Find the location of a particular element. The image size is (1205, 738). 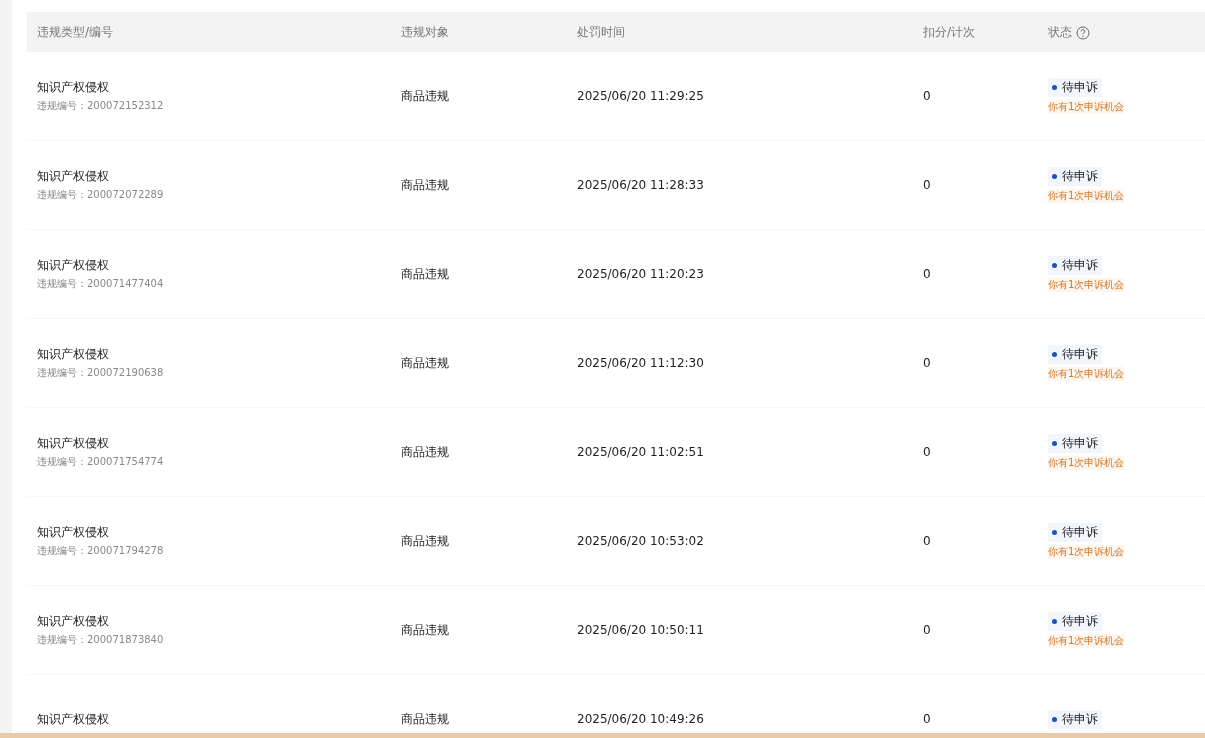

violation-number: 违规编号：200072152312 is located at coordinates (100, 106).